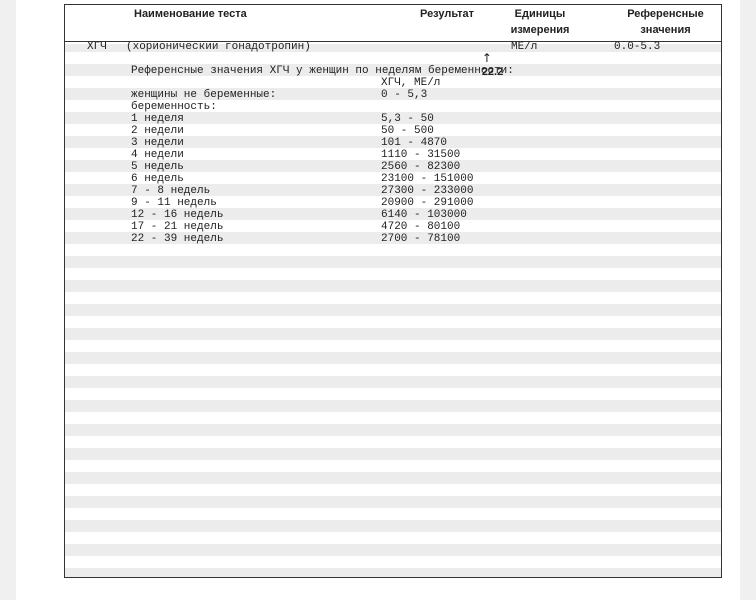 This screenshot has height=600, width=756. What do you see at coordinates (157, 167) in the screenshot?
I see `ref-row-label: 5 недель` at bounding box center [157, 167].